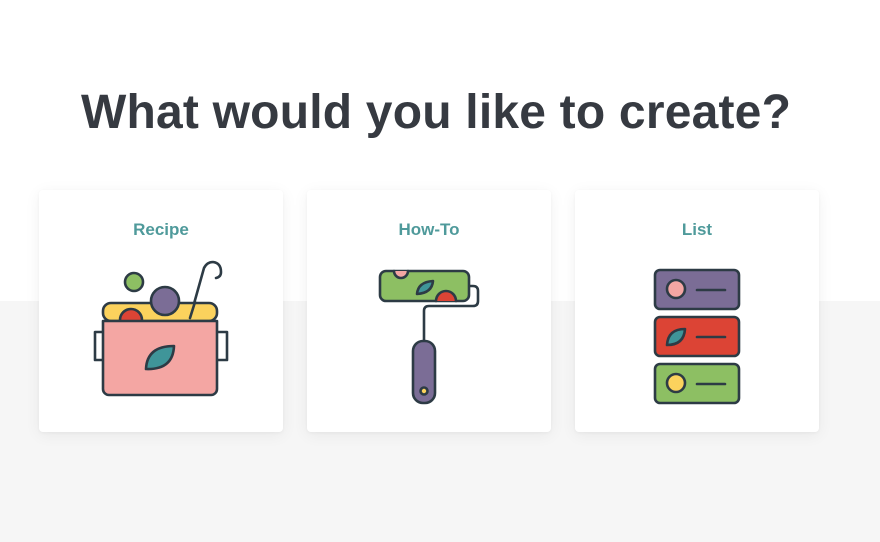  I want to click on recipe-card-label: Recipe, so click(161, 229).